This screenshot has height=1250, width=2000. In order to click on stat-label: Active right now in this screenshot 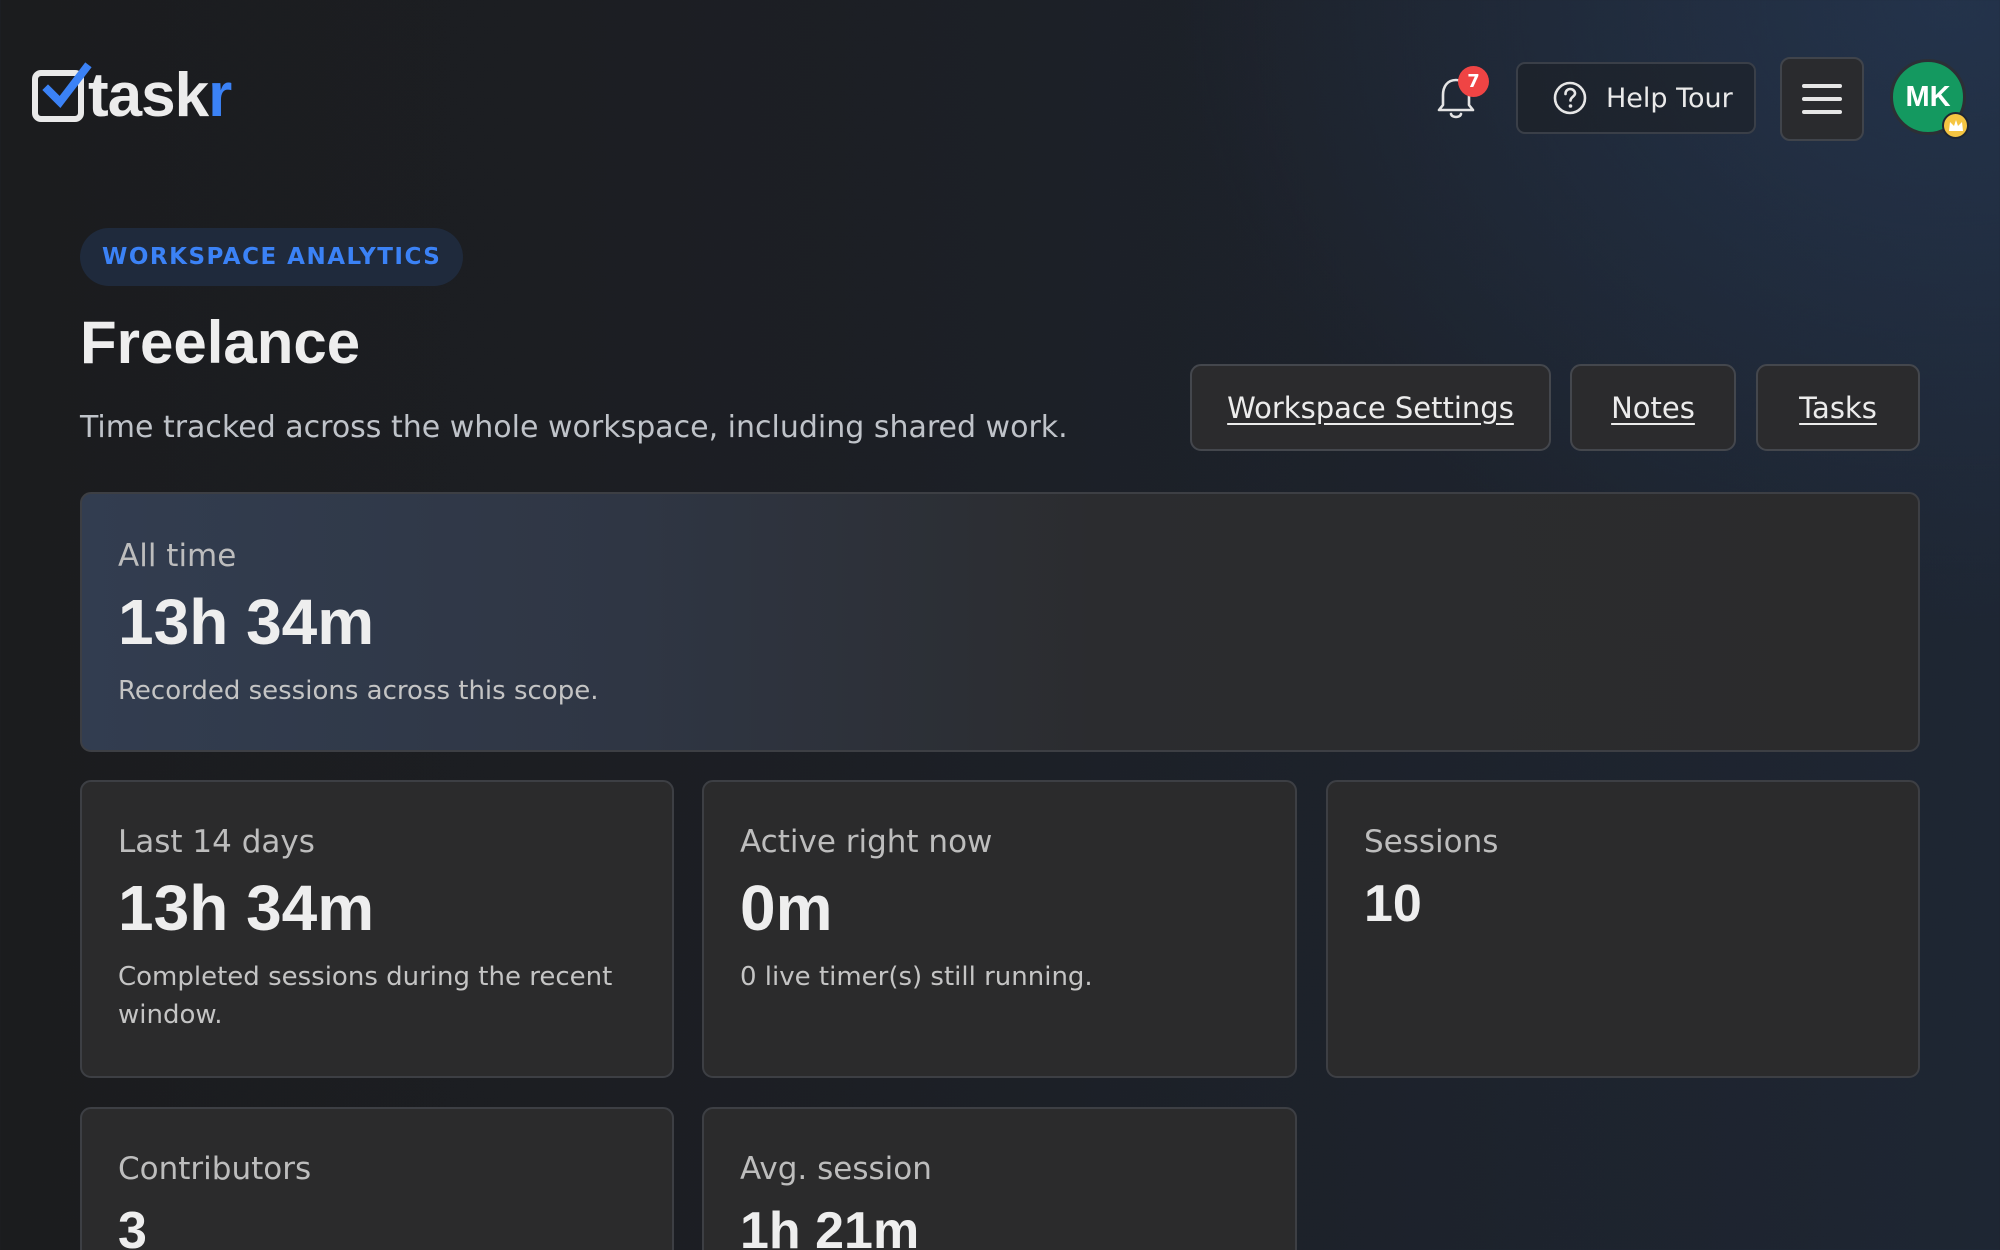, I will do `click(866, 842)`.